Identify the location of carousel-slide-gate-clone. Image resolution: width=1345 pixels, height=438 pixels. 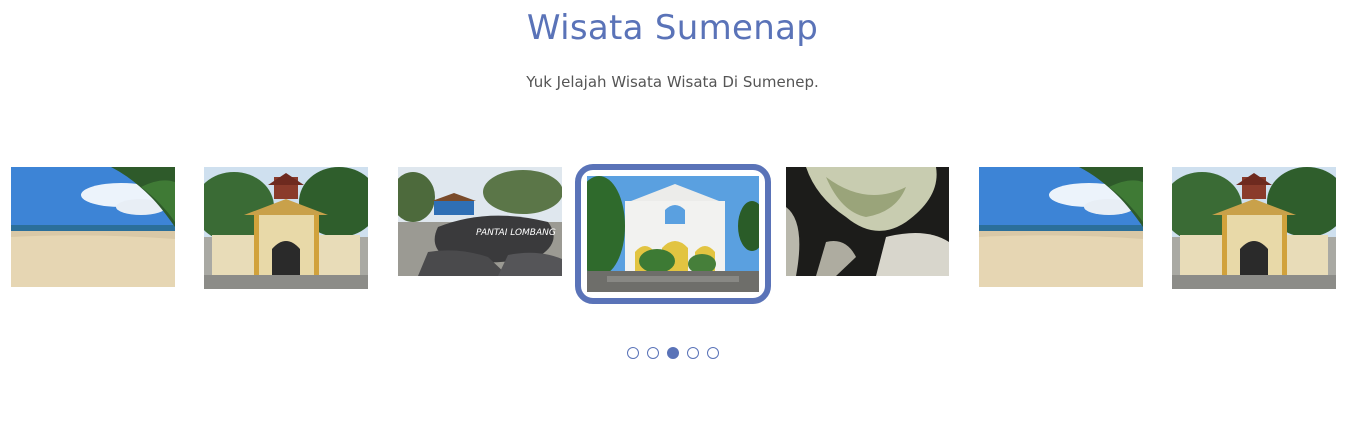
(1254, 228).